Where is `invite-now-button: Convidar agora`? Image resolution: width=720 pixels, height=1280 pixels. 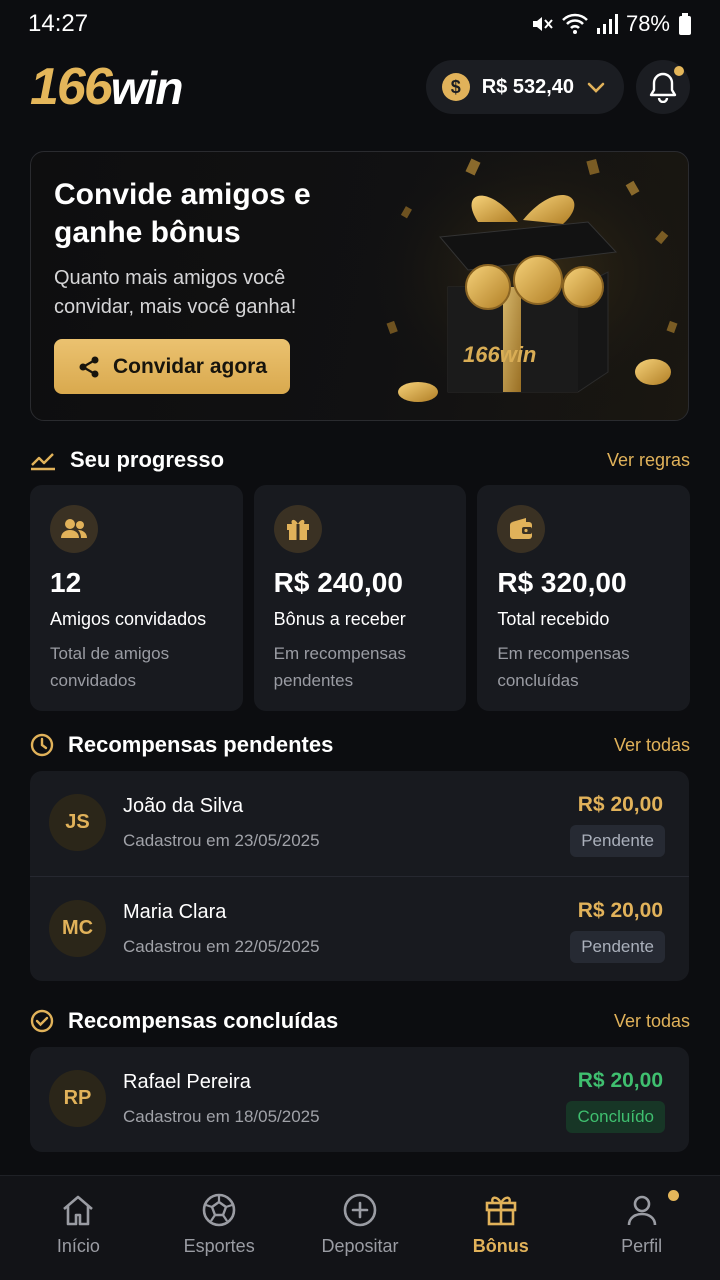 invite-now-button: Convidar agora is located at coordinates (172, 366).